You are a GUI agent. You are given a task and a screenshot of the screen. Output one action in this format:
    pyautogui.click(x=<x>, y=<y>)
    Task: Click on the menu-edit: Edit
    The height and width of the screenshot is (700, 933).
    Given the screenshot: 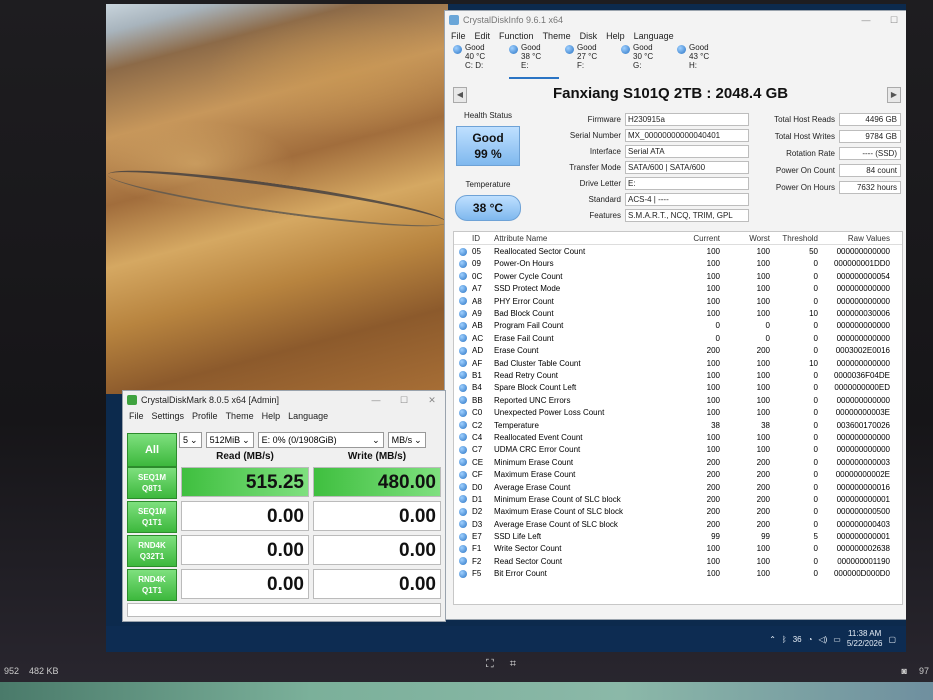 What is the action you would take?
    pyautogui.click(x=483, y=36)
    